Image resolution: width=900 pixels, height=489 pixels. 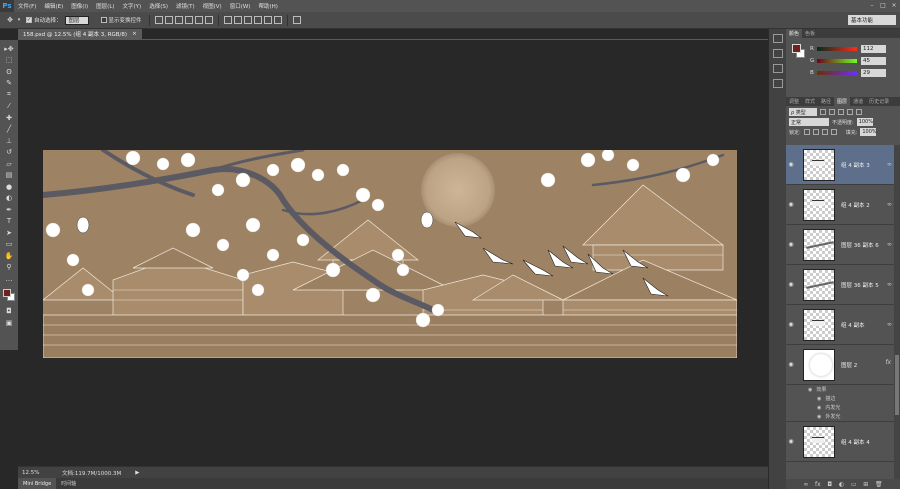 I want to click on eraser-tool-icon: ▱, so click(x=9, y=164).